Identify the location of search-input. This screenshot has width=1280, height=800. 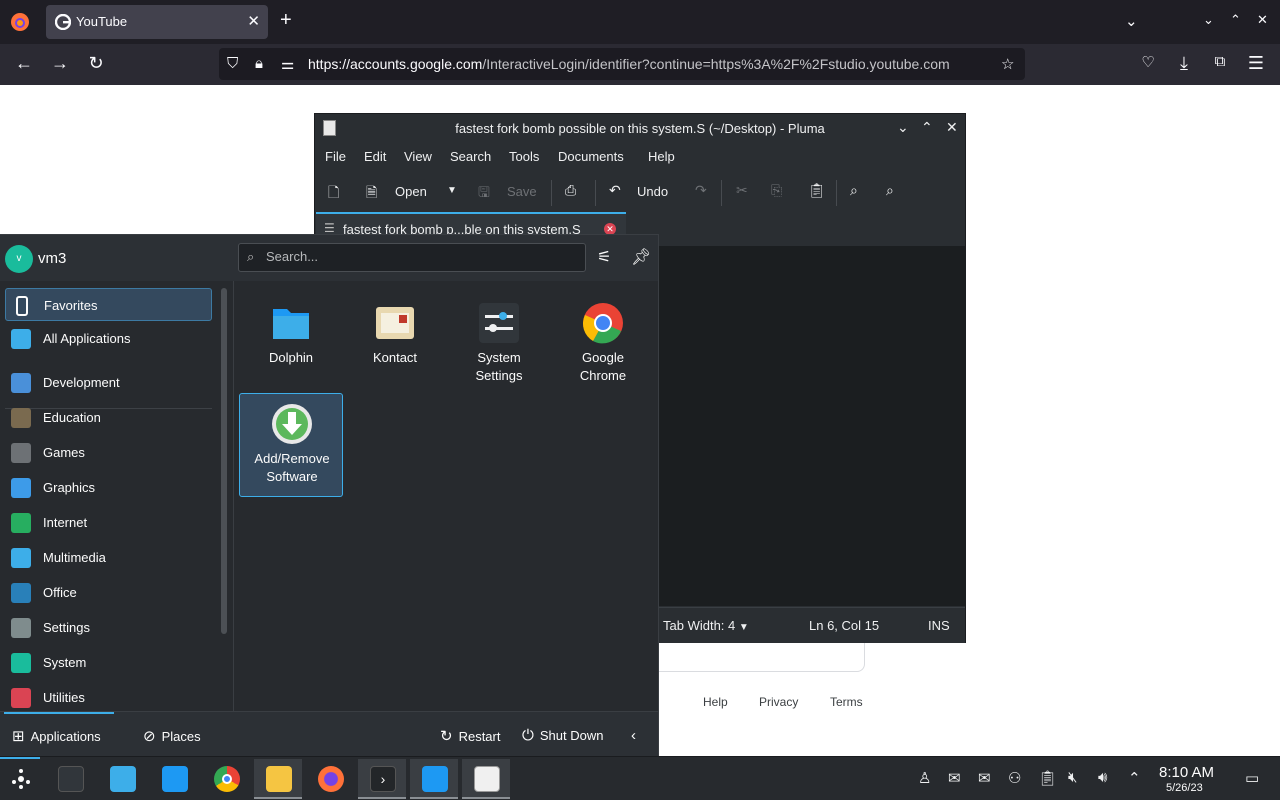
(416, 256).